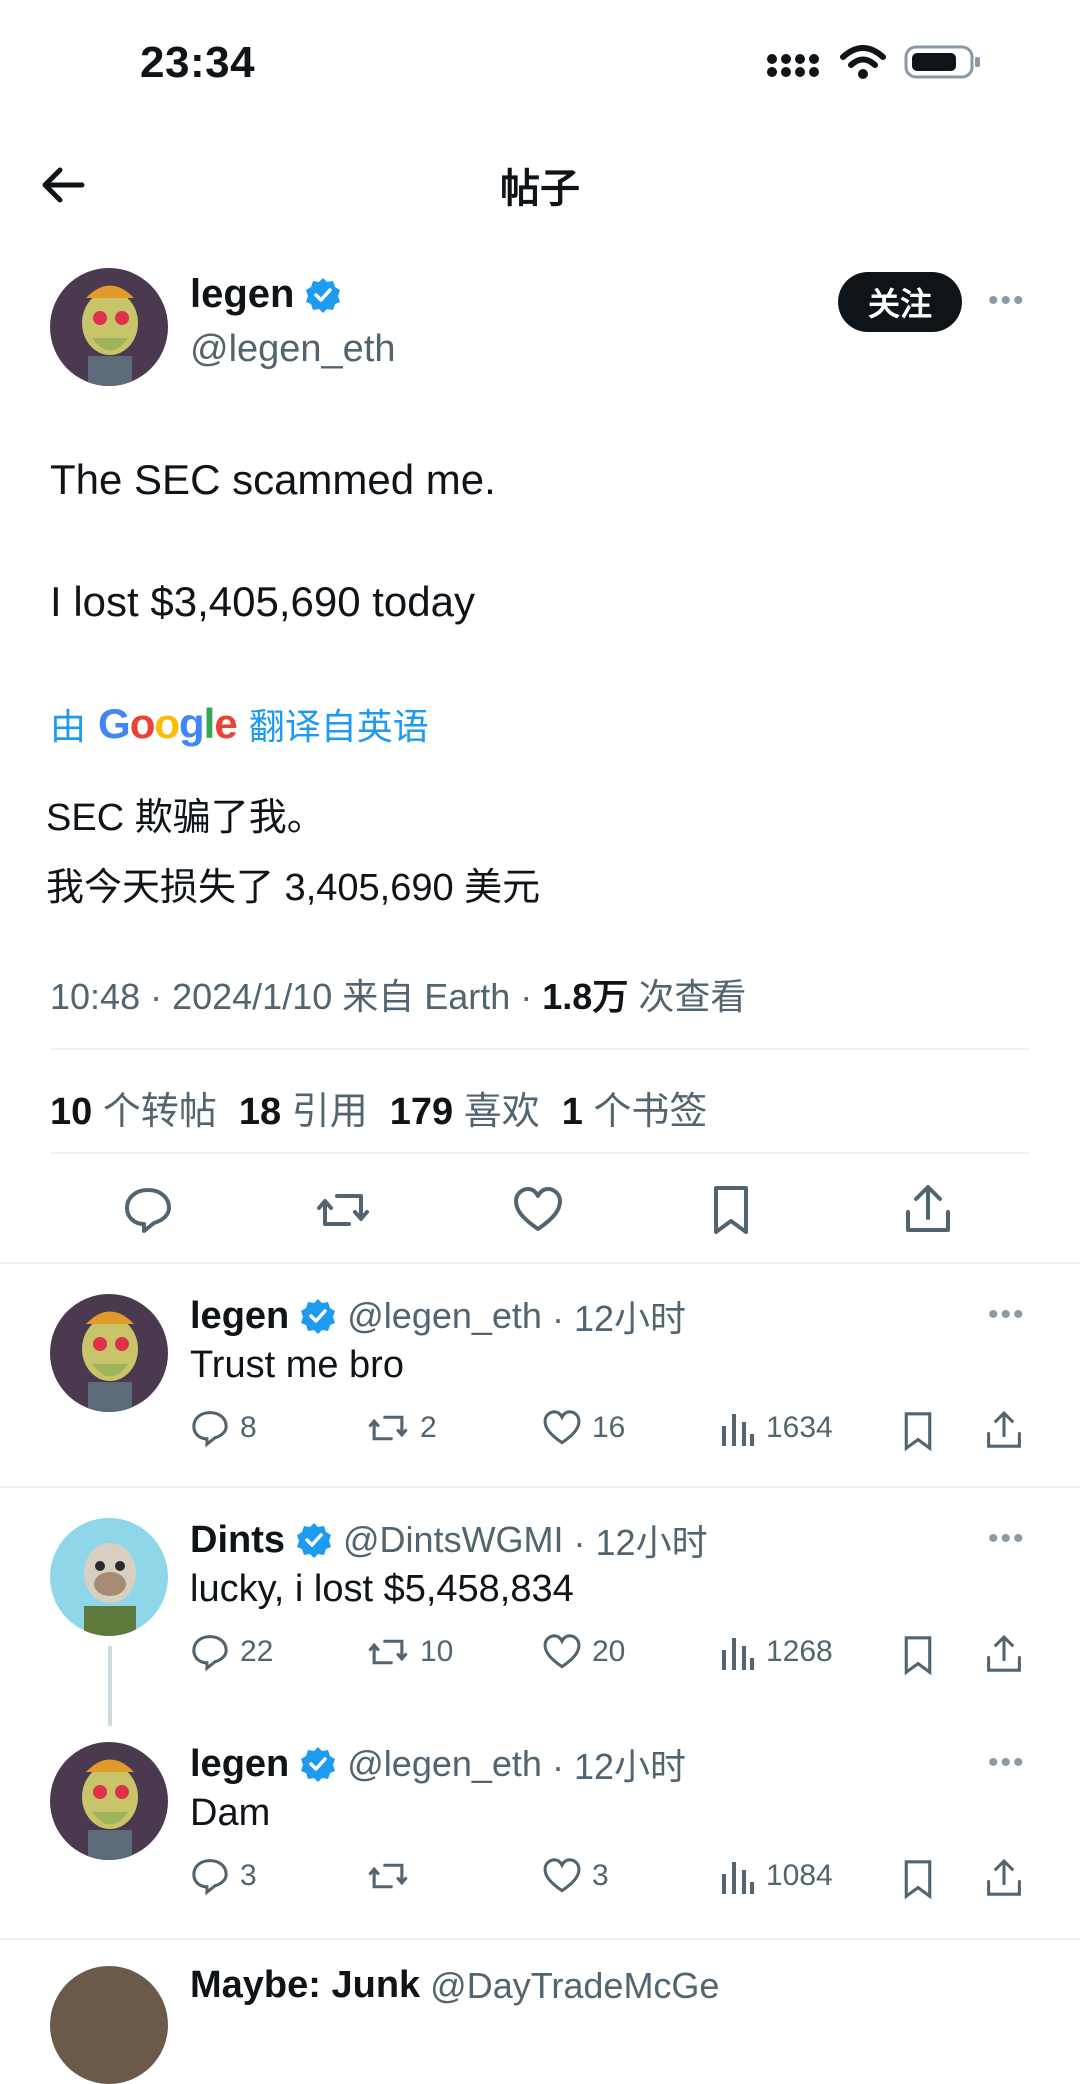 This screenshot has width=1080, height=2084. I want to click on reply-like-action: 20, so click(583, 1652).